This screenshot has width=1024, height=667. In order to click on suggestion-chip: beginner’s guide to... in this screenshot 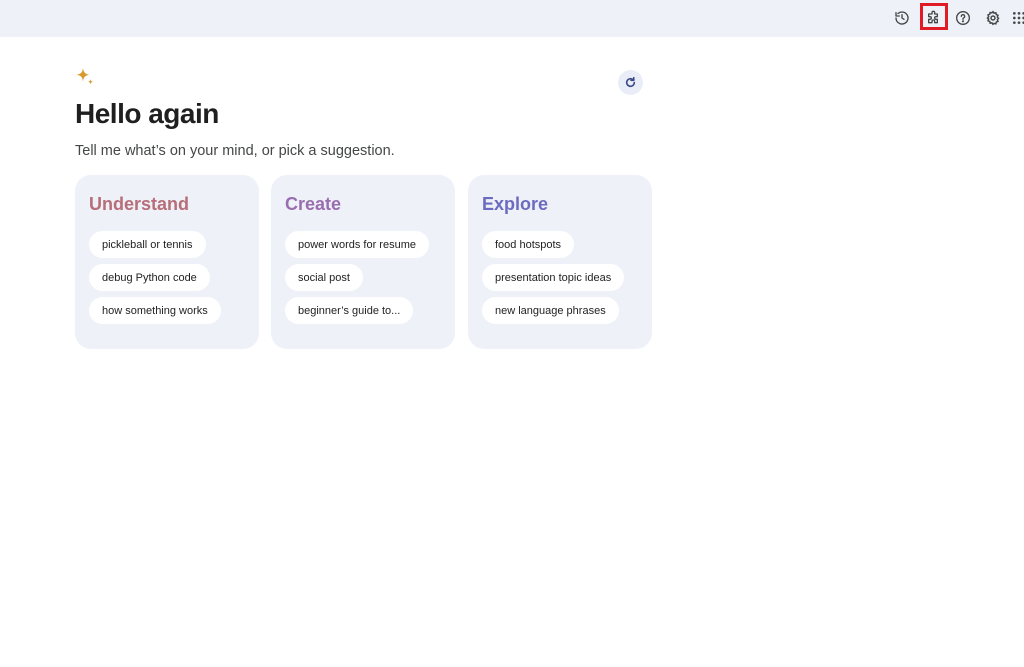, I will do `click(349, 310)`.